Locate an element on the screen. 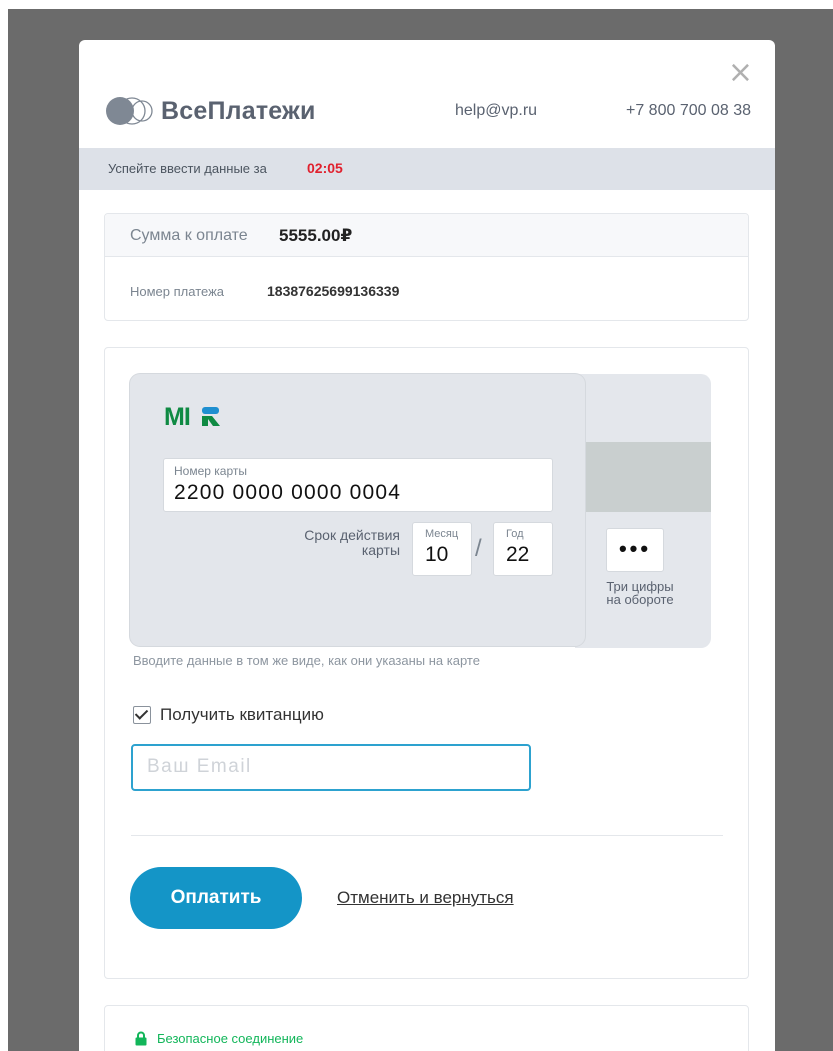 The height and width of the screenshot is (1051, 833). receipt-checkbox: Получить квитанцию is located at coordinates (228, 715).